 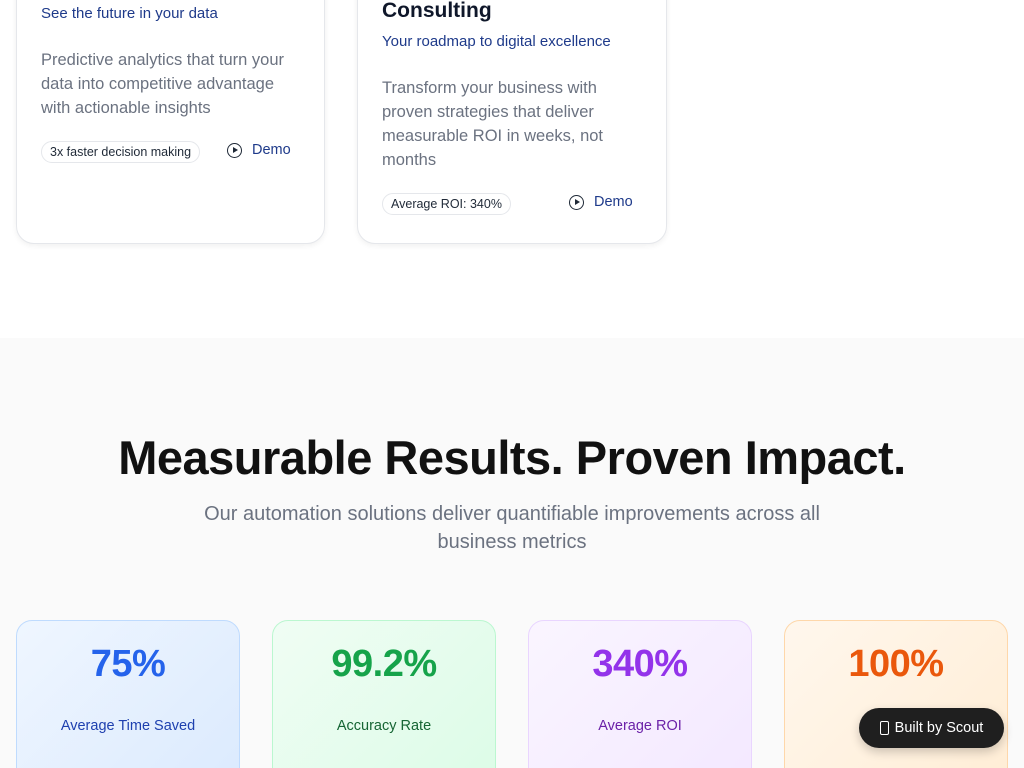 I want to click on card-subtitle: See the future in your data, so click(x=129, y=13).